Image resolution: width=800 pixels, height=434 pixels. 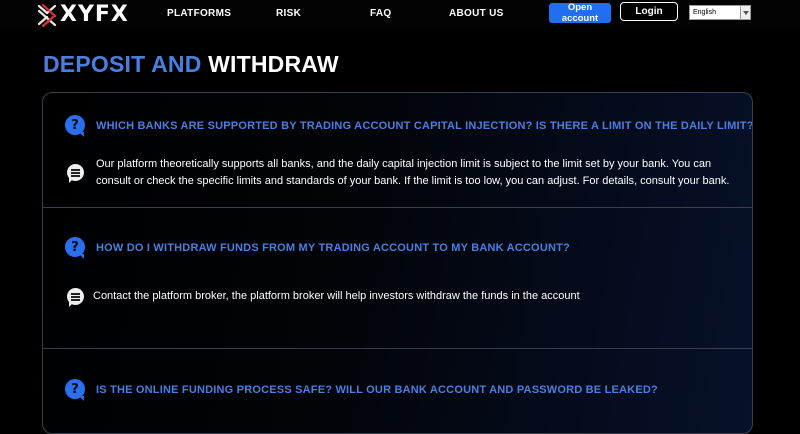 I want to click on page-title-accent: DEPOSIT AND, so click(x=122, y=64).